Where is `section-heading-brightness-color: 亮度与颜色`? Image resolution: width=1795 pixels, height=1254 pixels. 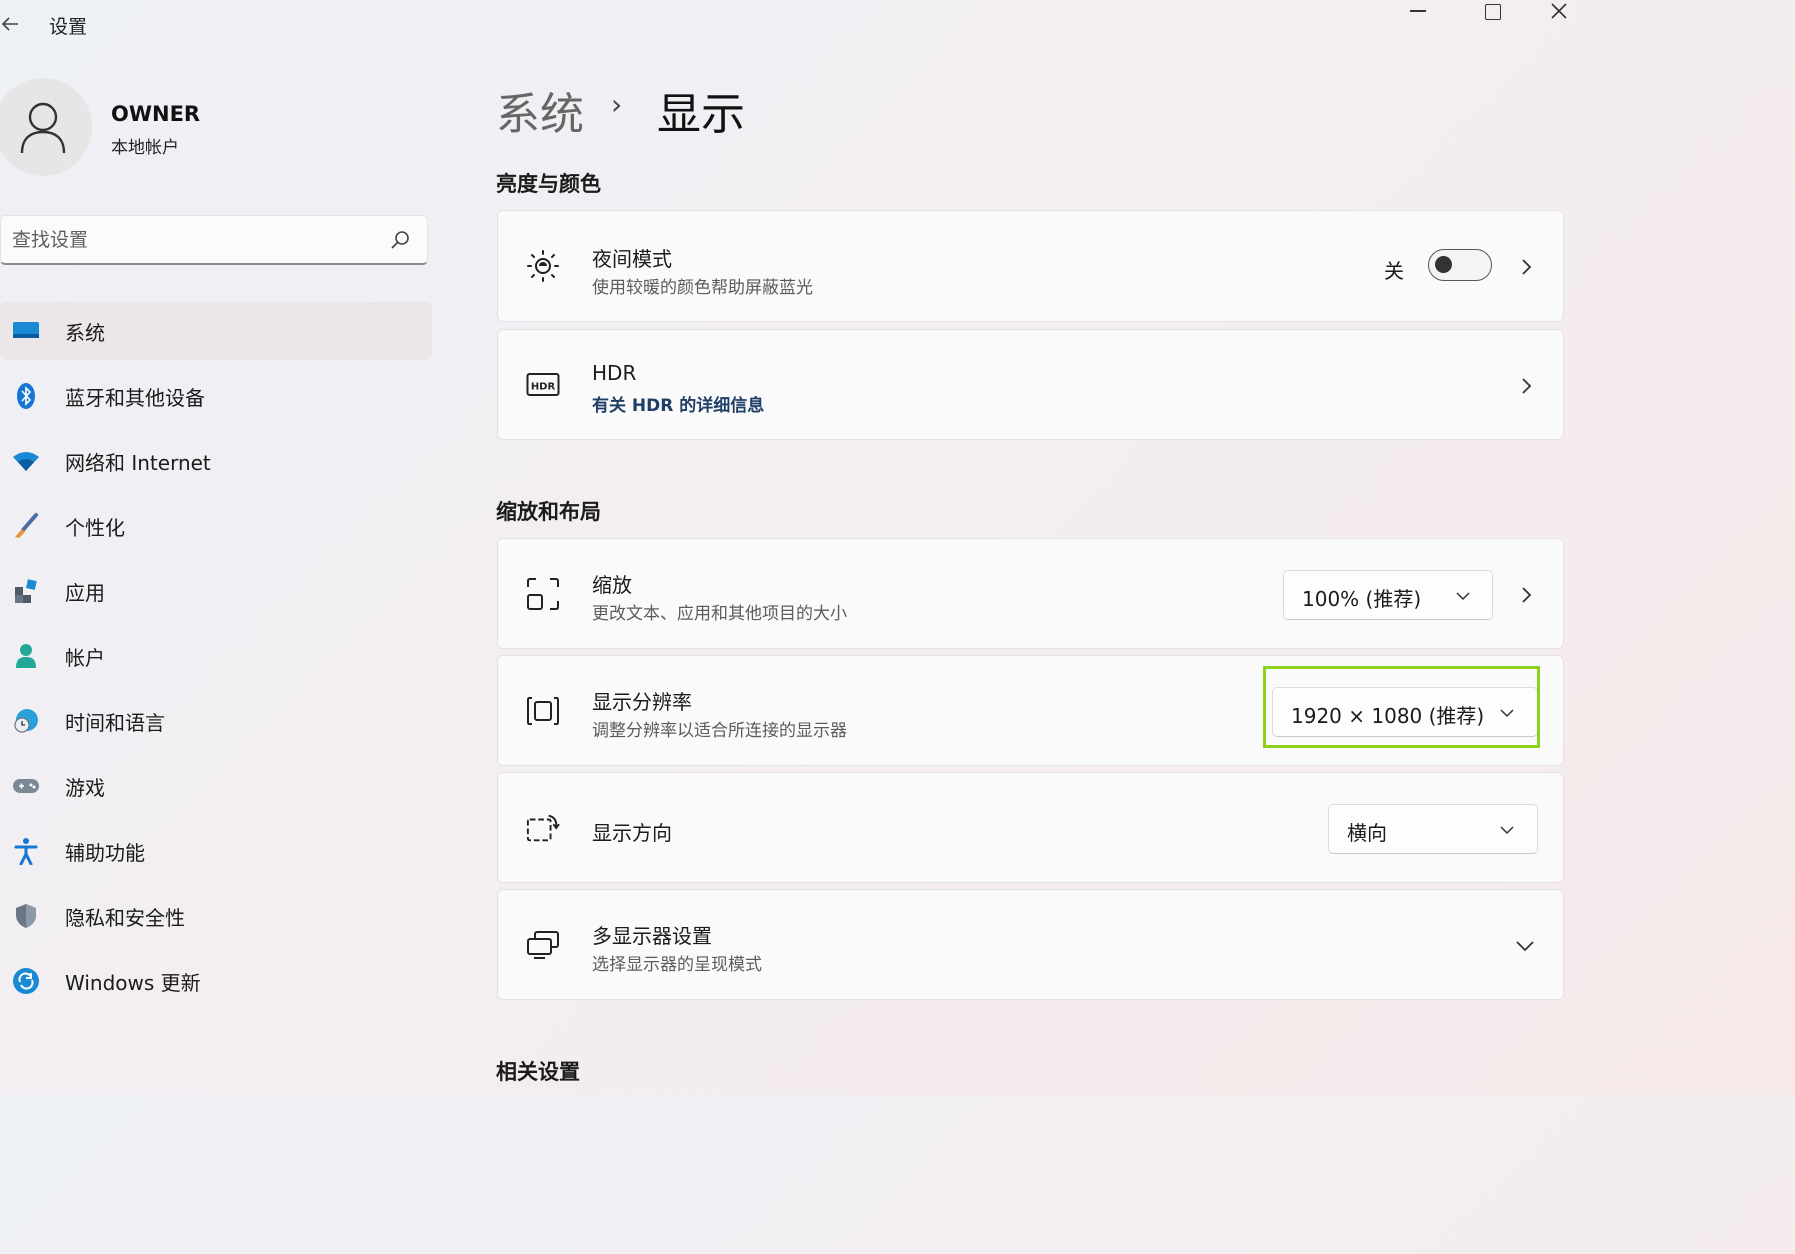 section-heading-brightness-color: 亮度与颜色 is located at coordinates (548, 184).